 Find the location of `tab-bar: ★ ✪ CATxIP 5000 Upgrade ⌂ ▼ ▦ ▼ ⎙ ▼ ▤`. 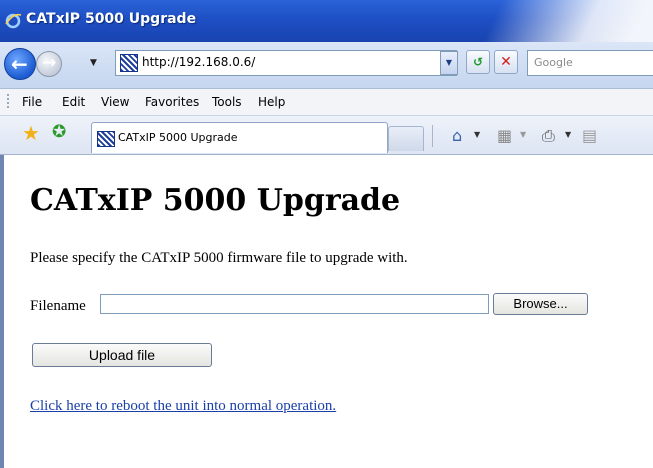

tab-bar: ★ ✪ CATxIP 5000 Upgrade ⌂ ▼ ▦ ▼ ⎙ ▼ ▤ is located at coordinates (326, 135).